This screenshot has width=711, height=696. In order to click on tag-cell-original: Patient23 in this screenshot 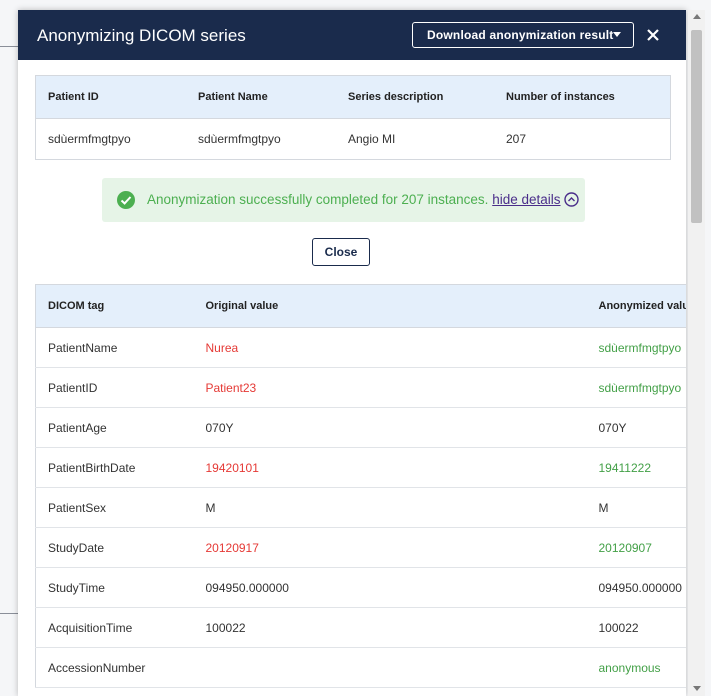, I will do `click(390, 387)`.